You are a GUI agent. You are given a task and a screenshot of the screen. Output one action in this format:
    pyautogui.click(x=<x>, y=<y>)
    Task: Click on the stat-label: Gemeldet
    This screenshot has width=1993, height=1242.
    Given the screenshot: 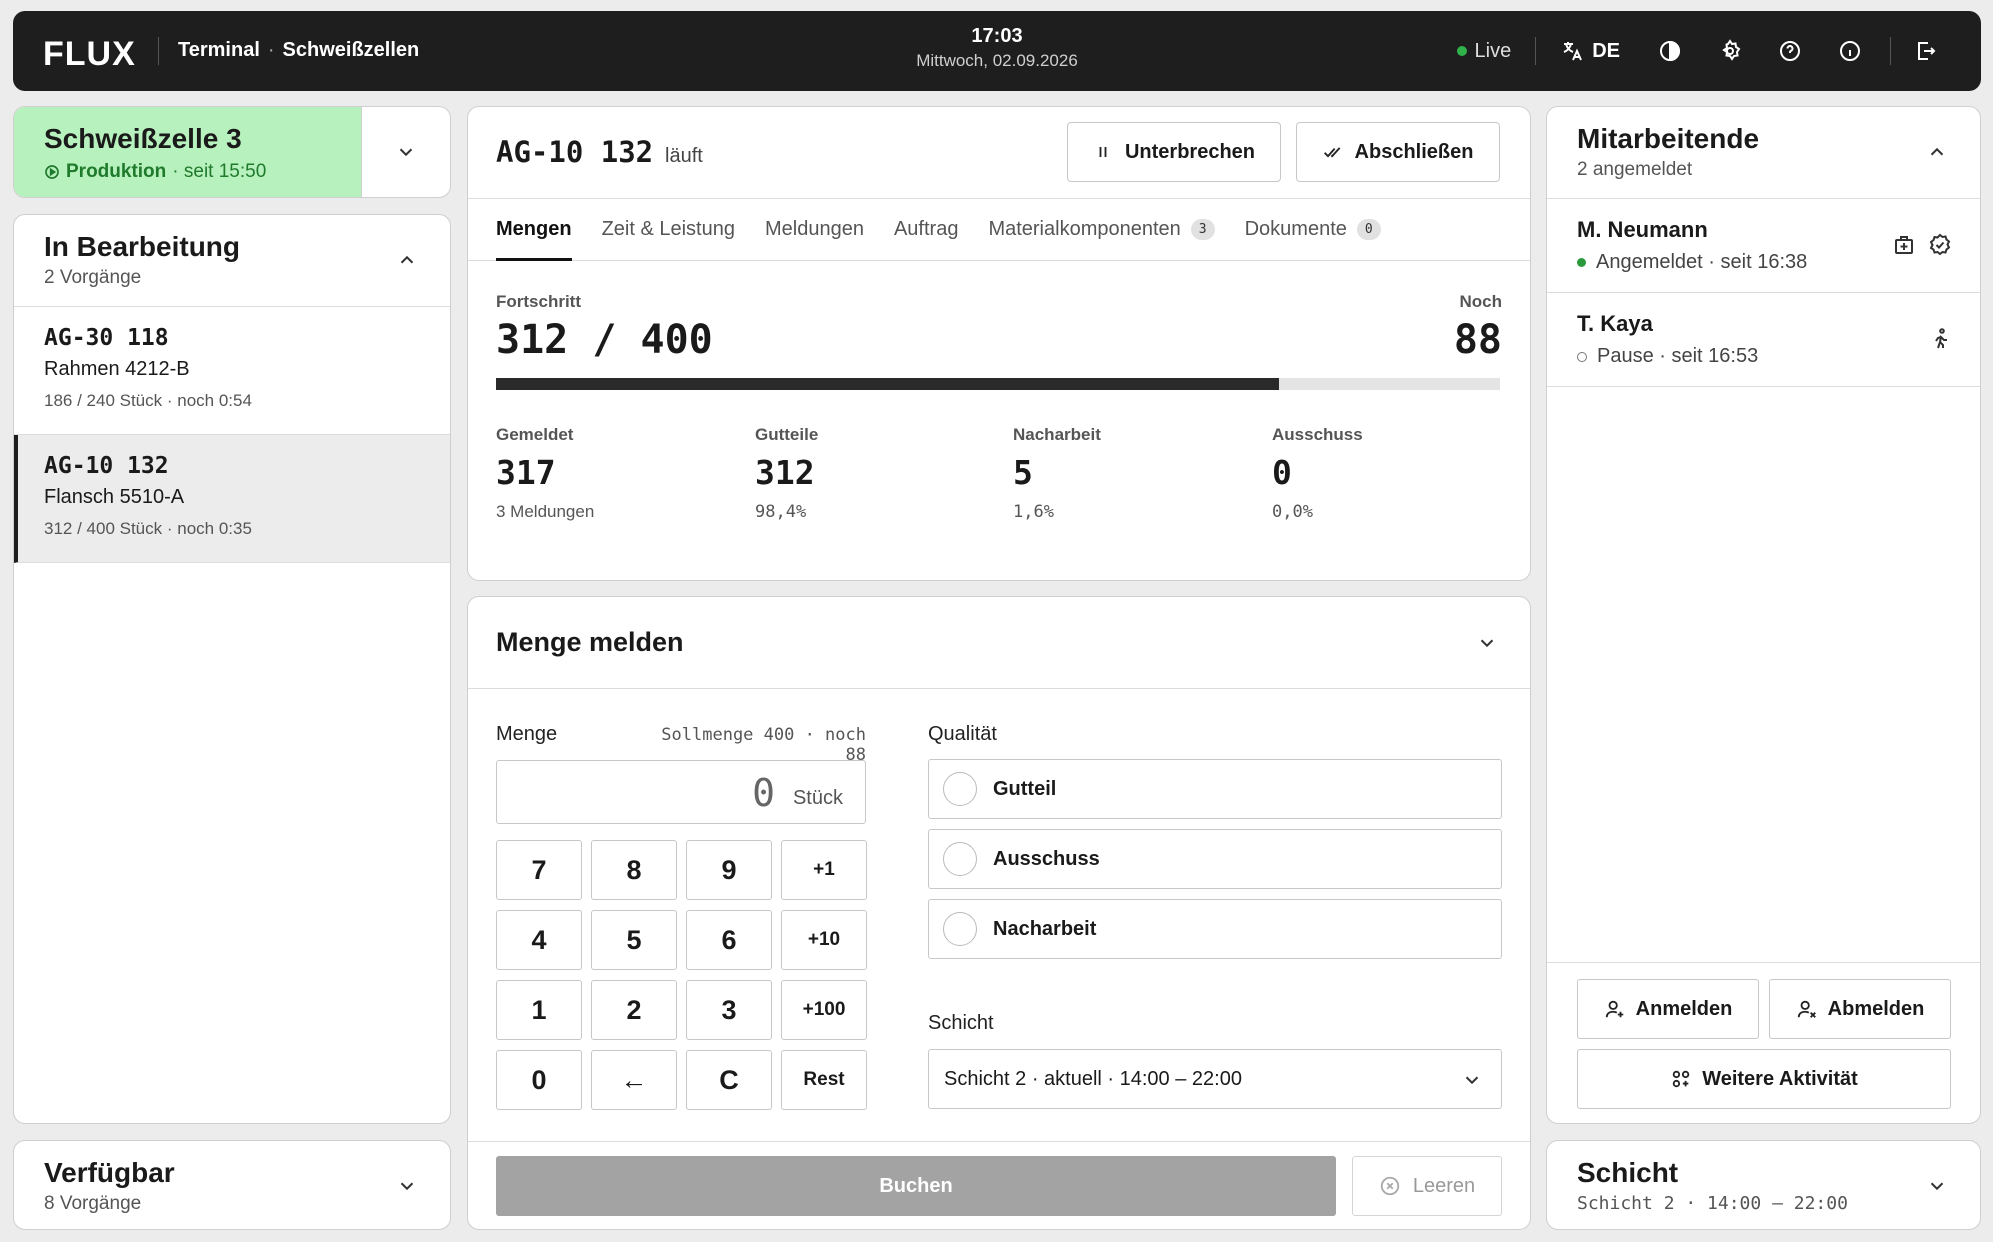 What is the action you would take?
    pyautogui.click(x=535, y=434)
    